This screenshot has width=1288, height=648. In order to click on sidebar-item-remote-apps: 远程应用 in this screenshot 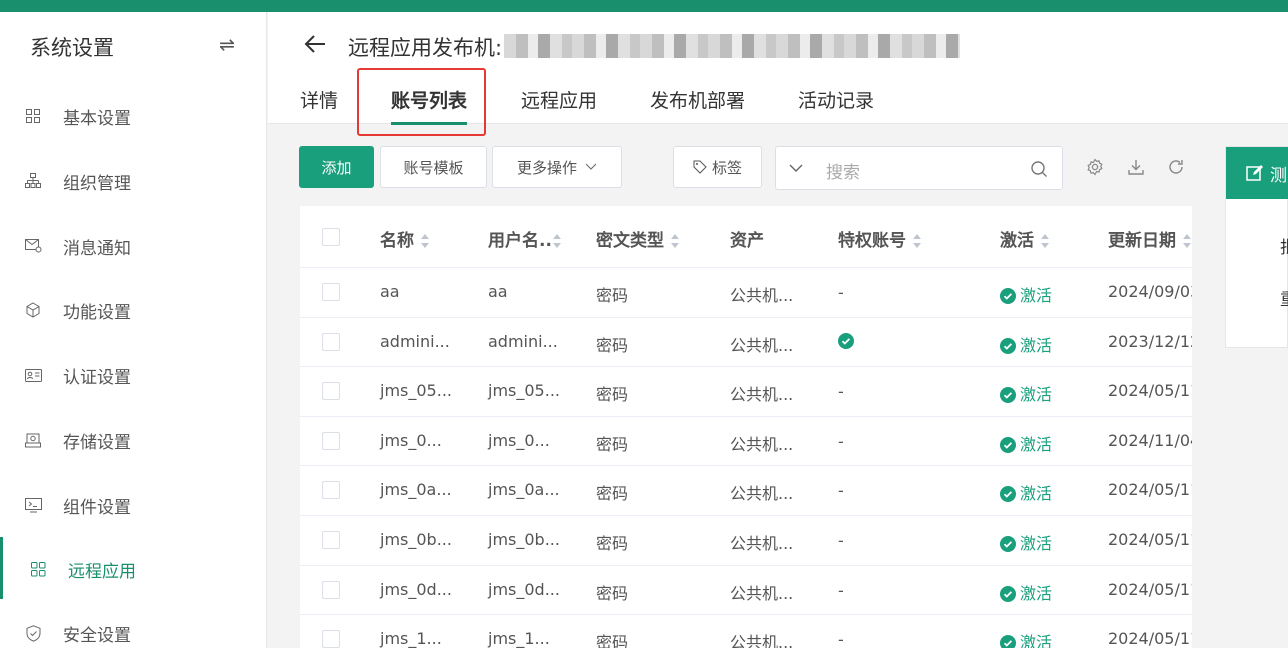, I will do `click(133, 568)`.